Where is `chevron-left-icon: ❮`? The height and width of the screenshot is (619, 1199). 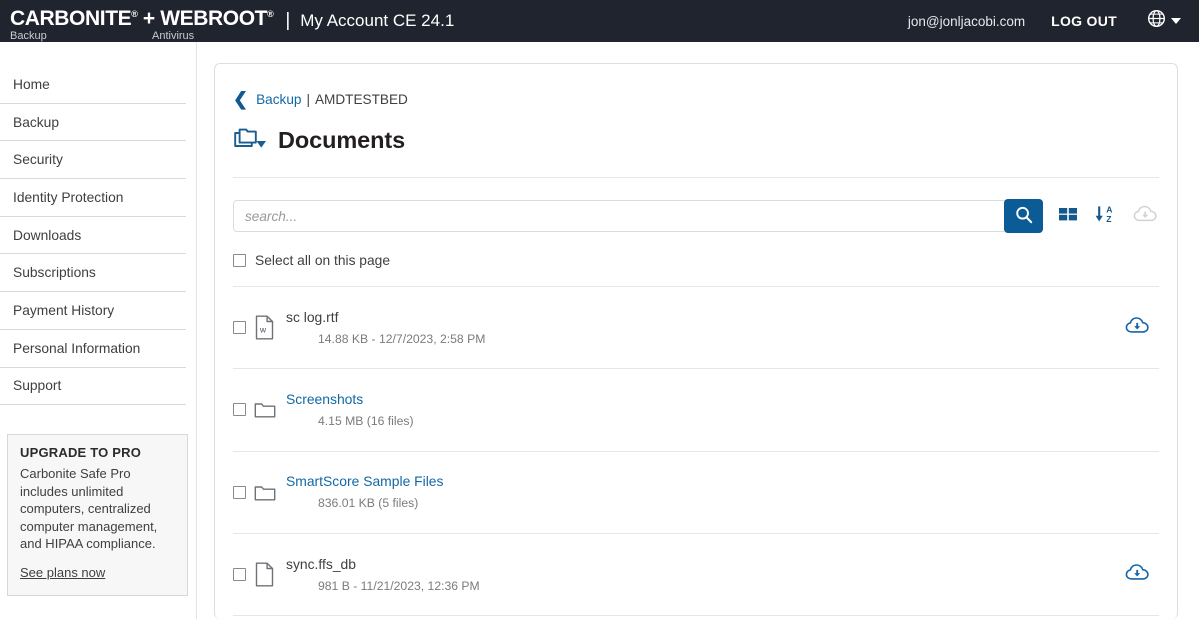
chevron-left-icon: ❮ is located at coordinates (240, 99).